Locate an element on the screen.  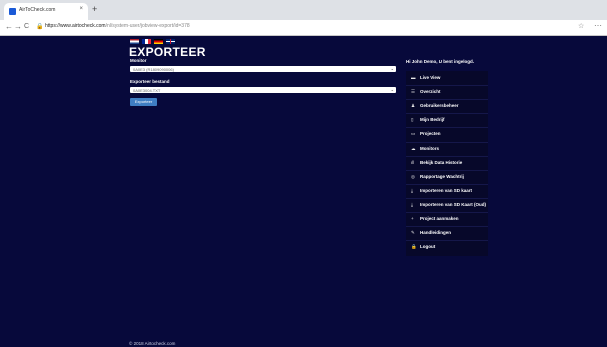
back-icon: ← is located at coordinates (9, 27).